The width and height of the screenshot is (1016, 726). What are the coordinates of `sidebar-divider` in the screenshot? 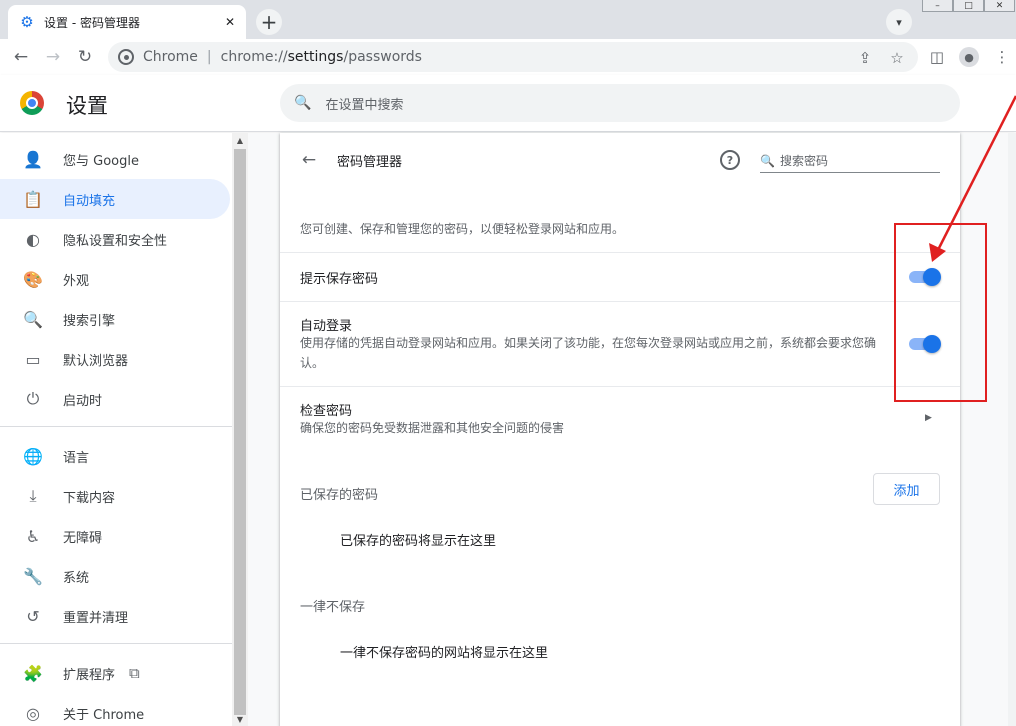 It's located at (116, 426).